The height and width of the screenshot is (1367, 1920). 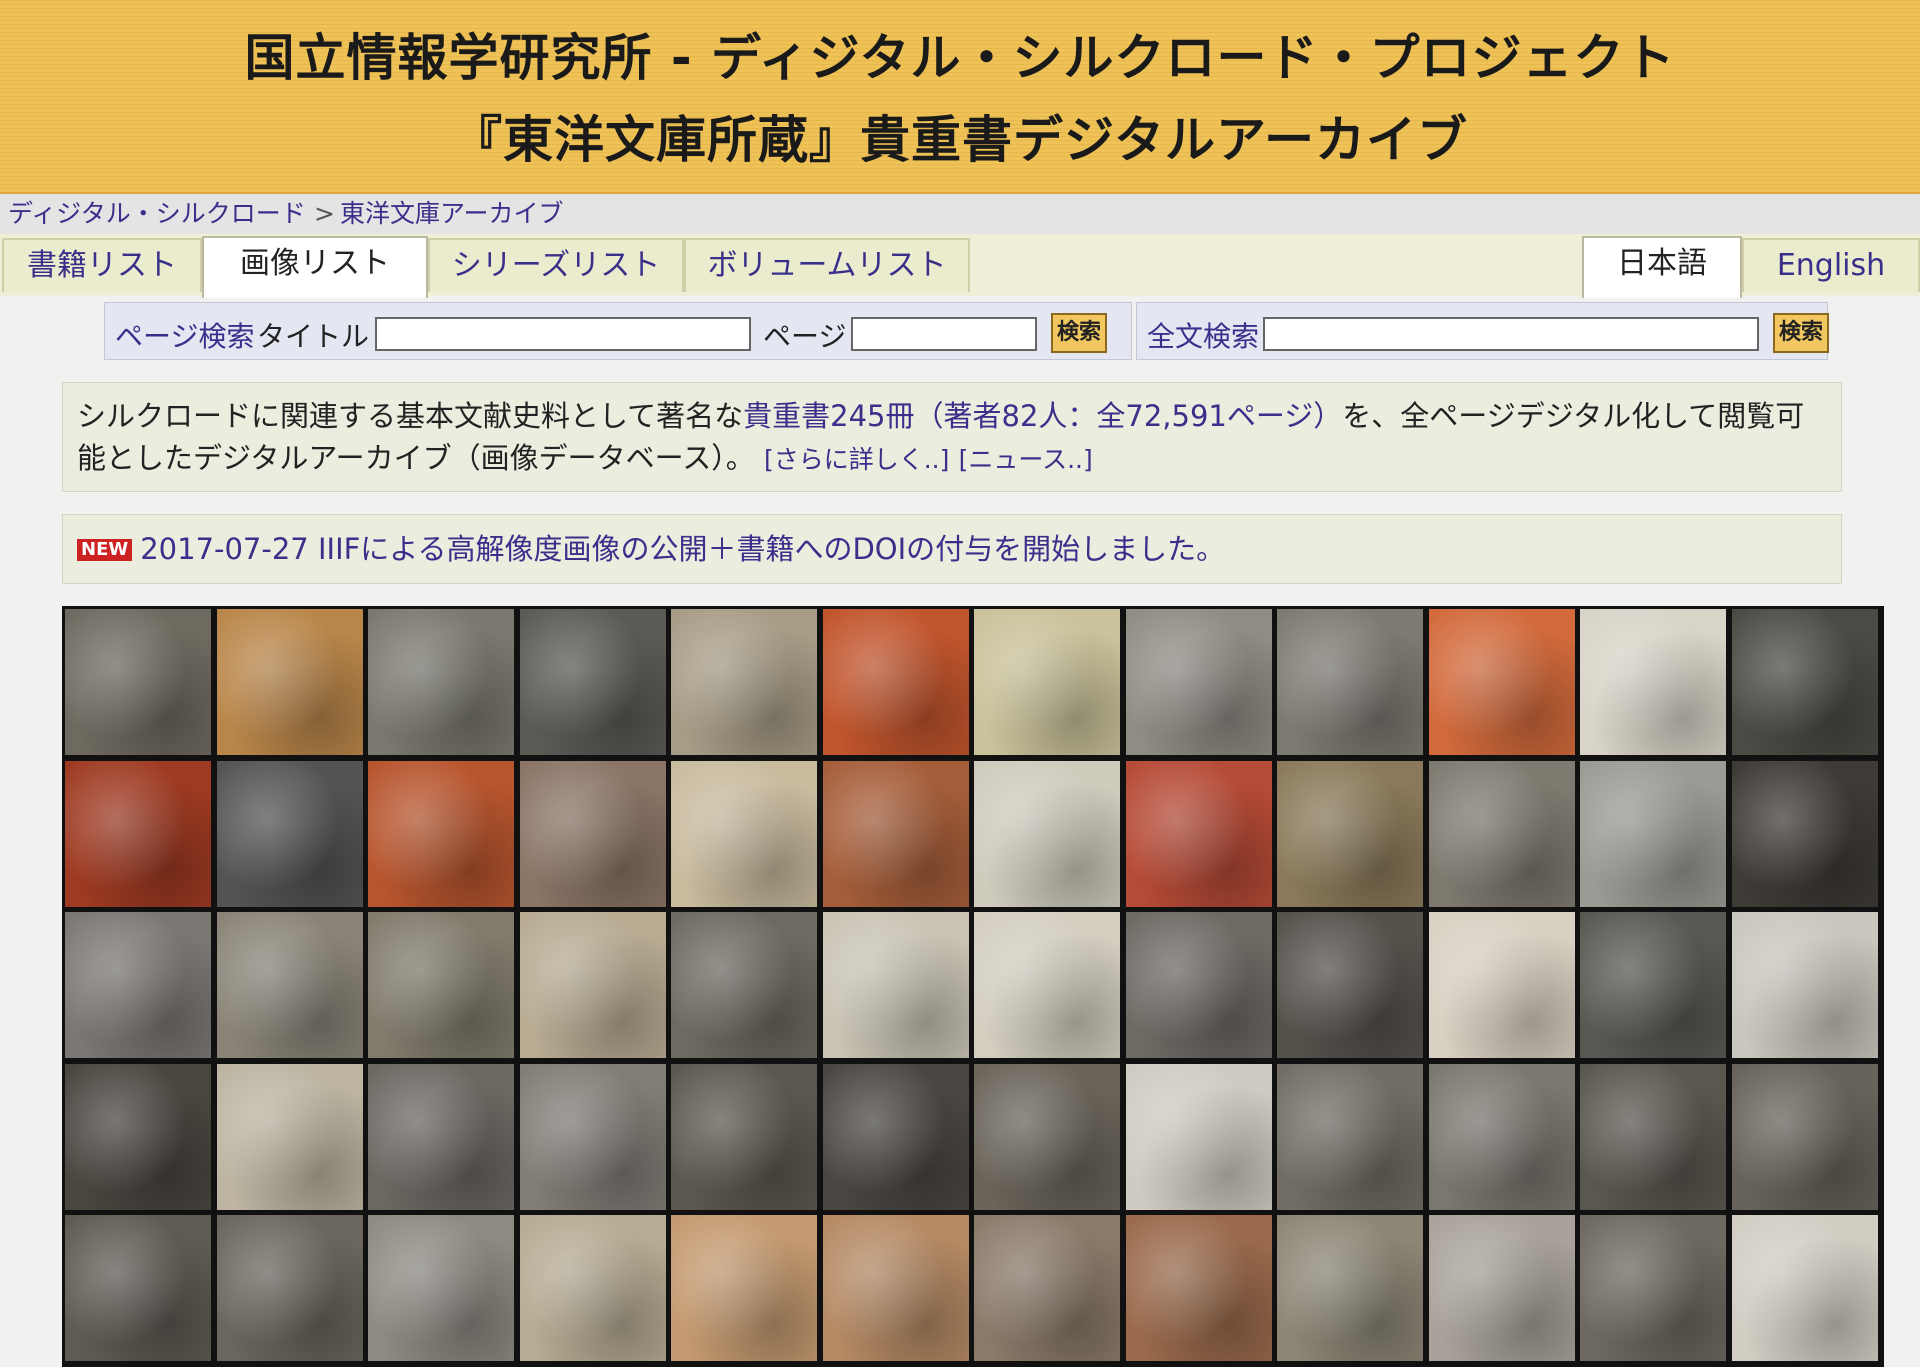 What do you see at coordinates (1501, 833) in the screenshot?
I see `thumbnail-yurt-landscape` at bounding box center [1501, 833].